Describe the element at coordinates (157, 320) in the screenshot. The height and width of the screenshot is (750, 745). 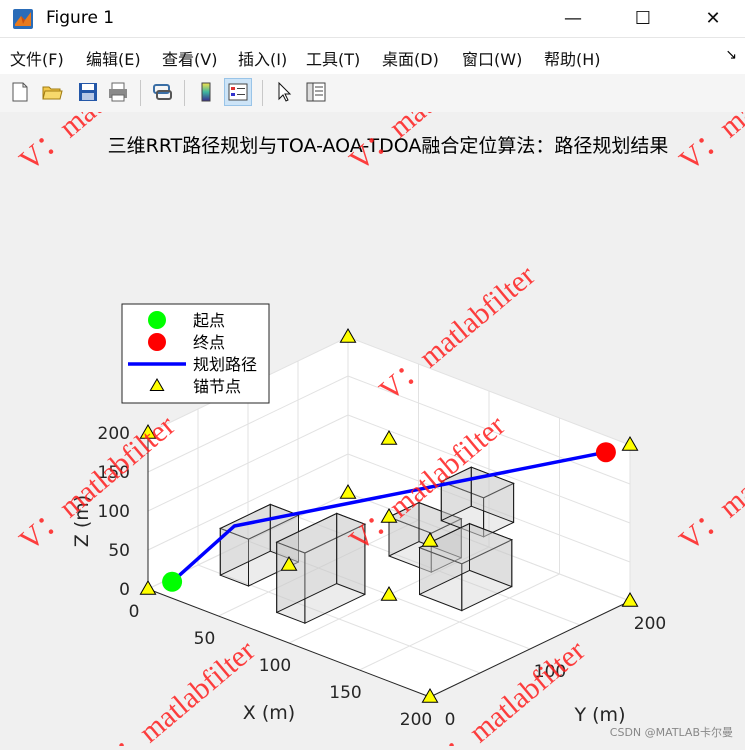
I see `legend-start-symbol` at that location.